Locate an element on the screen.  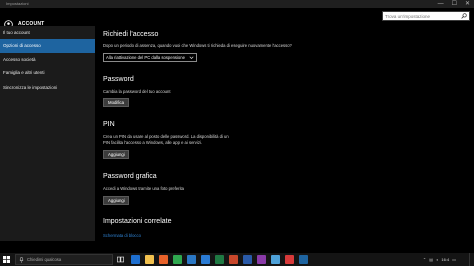
close-button: ✕ is located at coordinates (467, 4).